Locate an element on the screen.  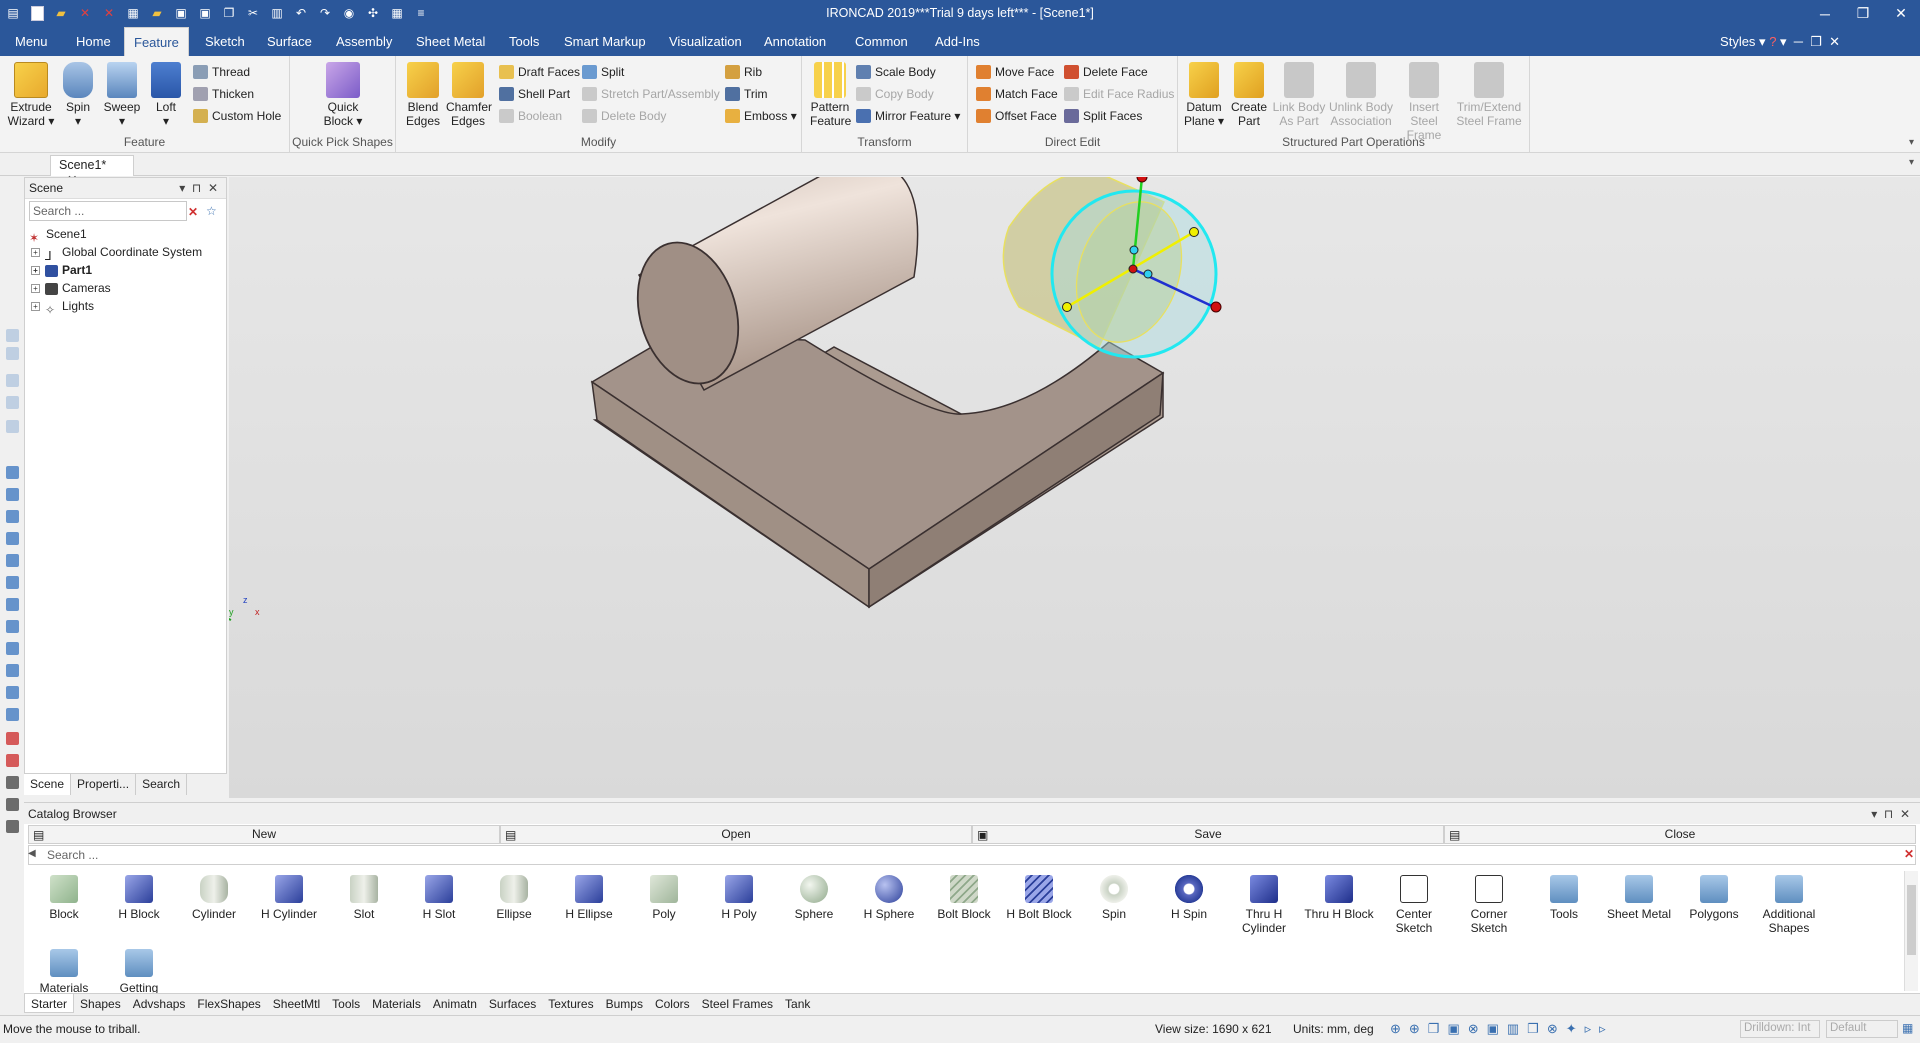
copy-body-button: Copy Body is located at coordinates (895, 94).